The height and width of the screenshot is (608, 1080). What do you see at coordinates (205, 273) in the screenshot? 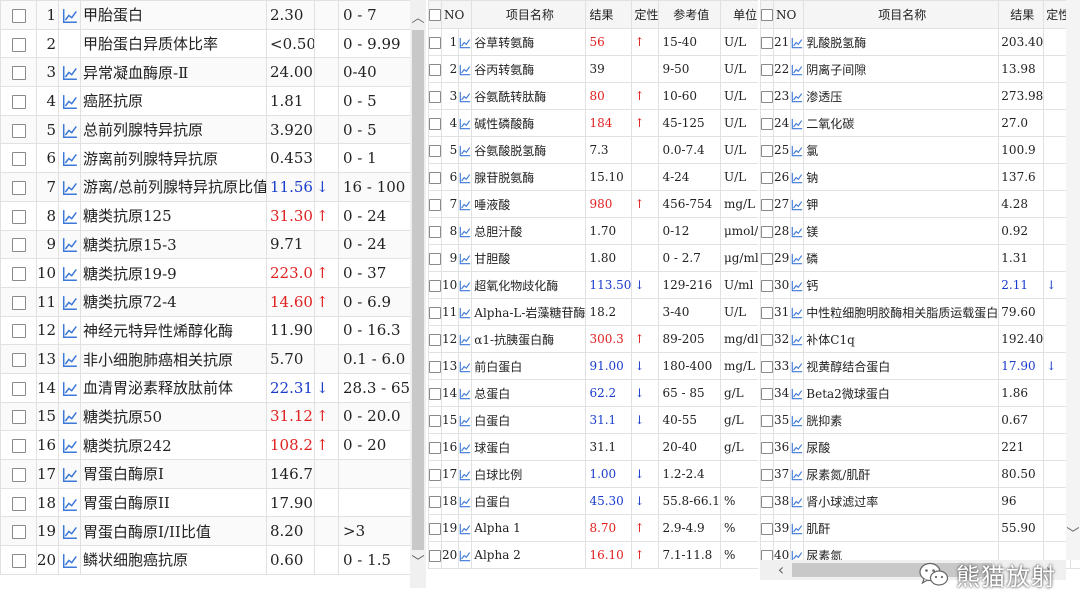
I see `table-row: 10 糖类抗原19-9223.00↑0 - 37` at bounding box center [205, 273].